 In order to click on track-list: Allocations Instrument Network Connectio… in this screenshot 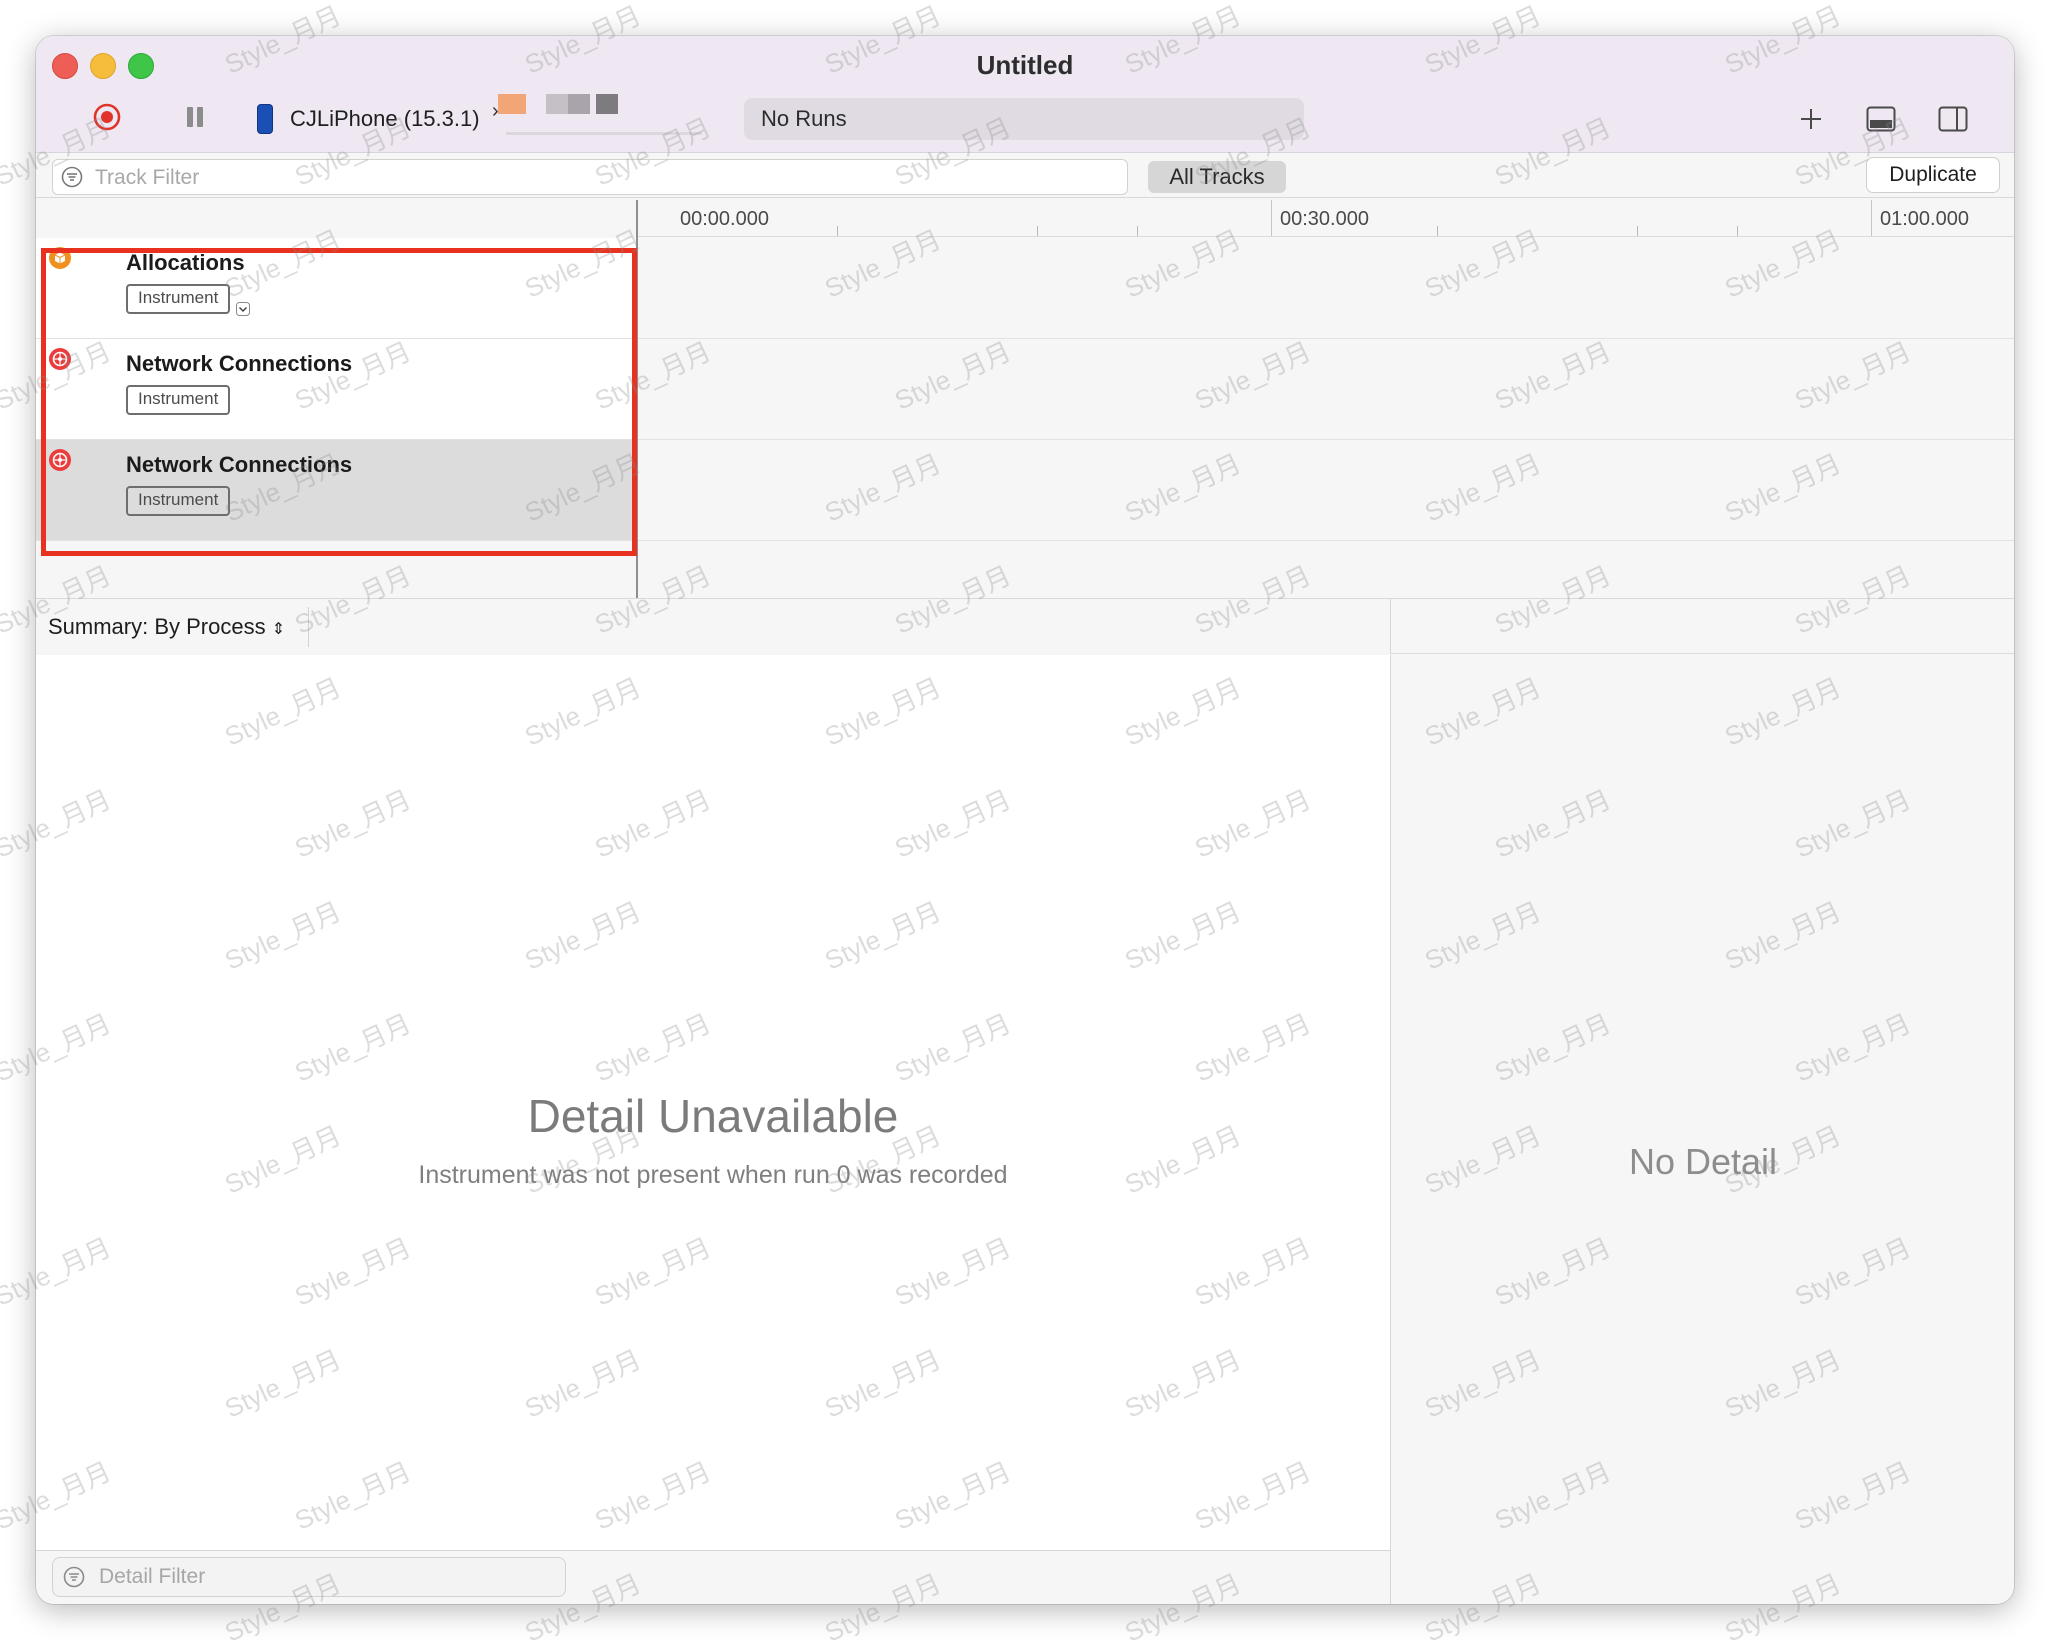, I will do `click(336, 389)`.